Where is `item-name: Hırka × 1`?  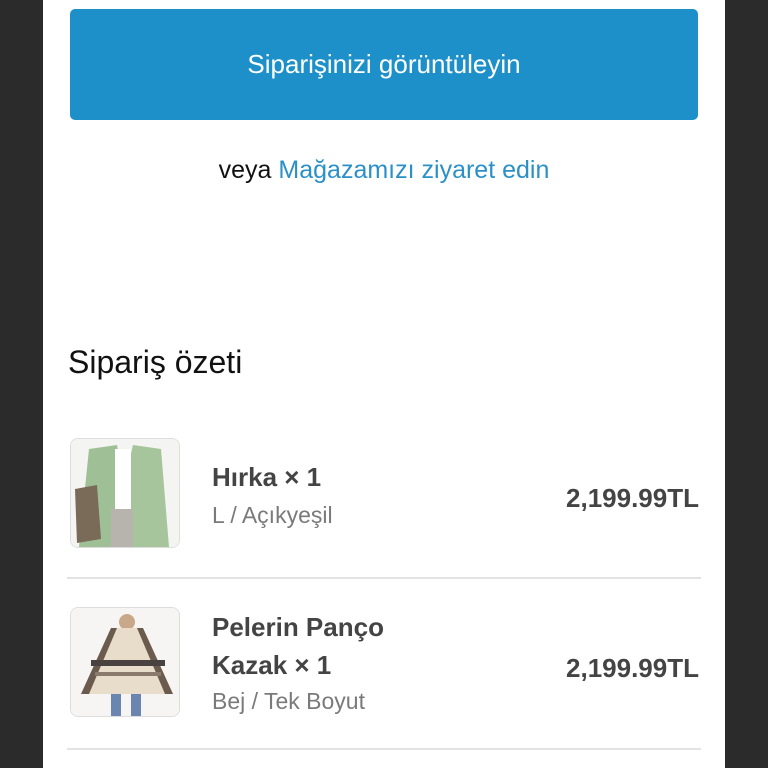 item-name: Hırka × 1 is located at coordinates (267, 477).